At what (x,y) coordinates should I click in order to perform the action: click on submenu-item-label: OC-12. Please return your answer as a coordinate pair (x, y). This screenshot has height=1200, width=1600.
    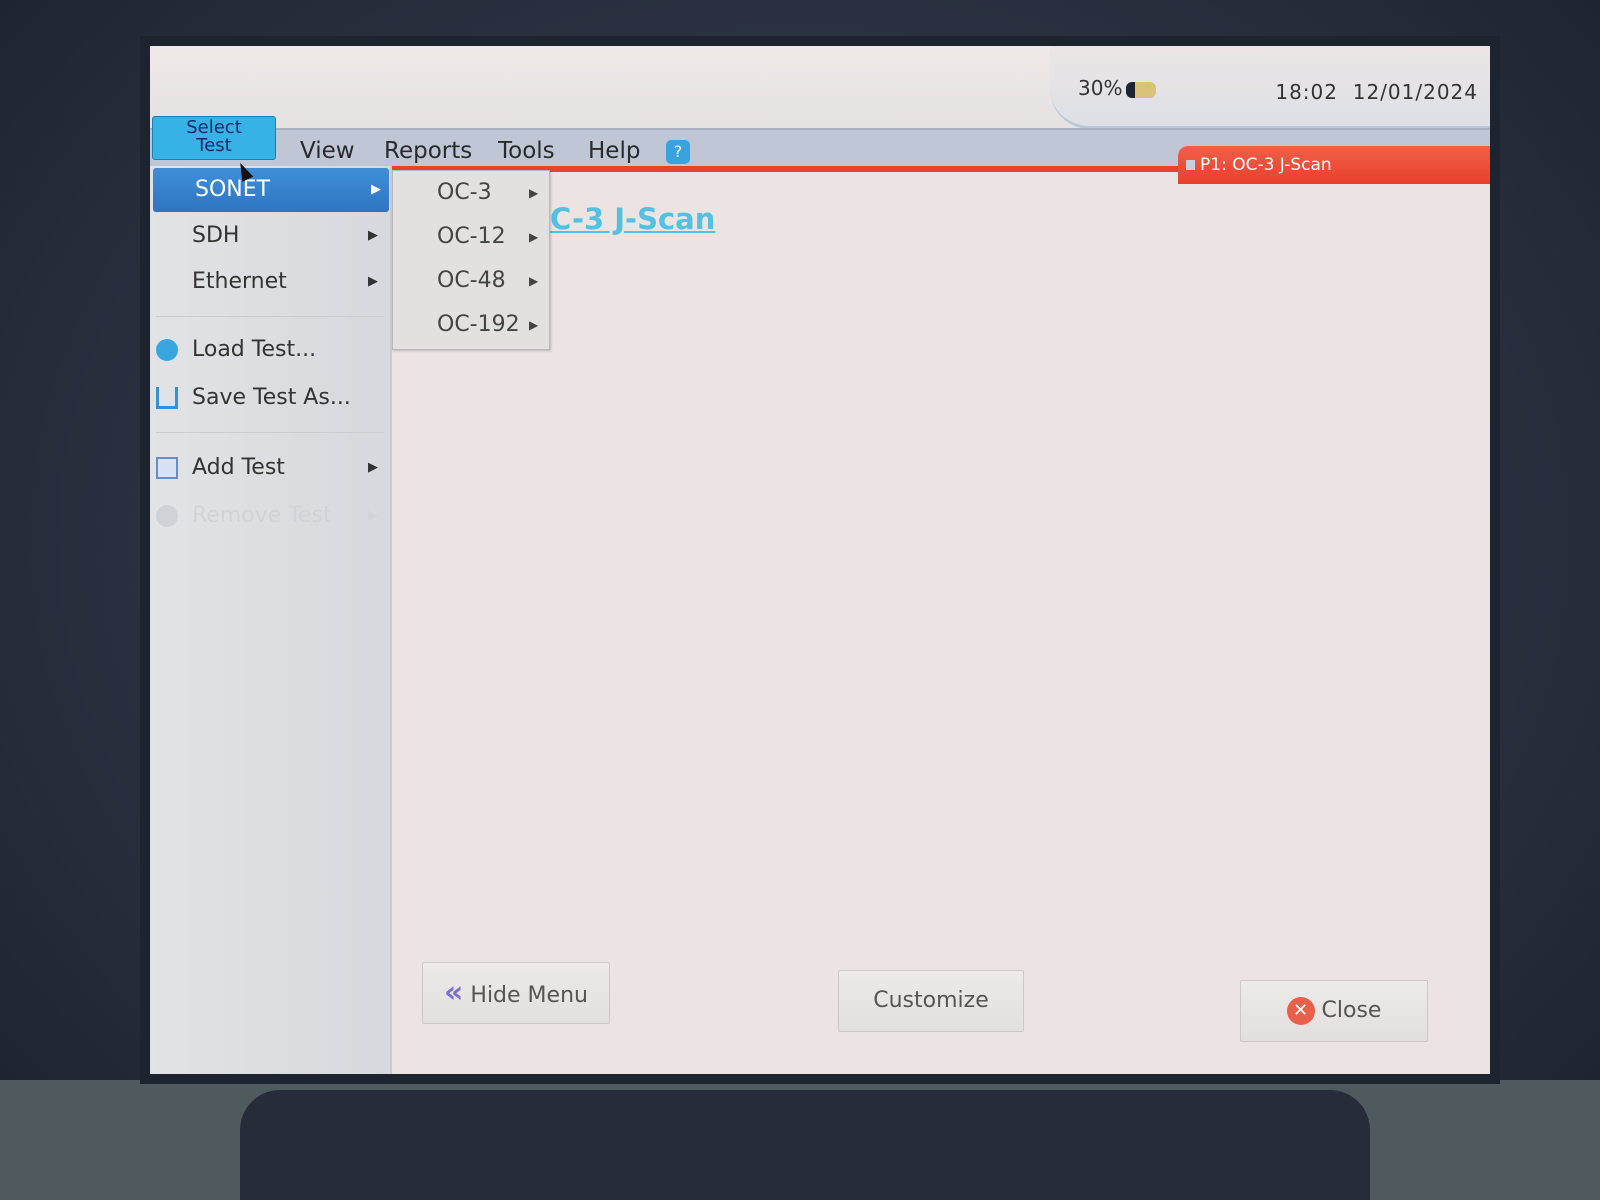
    Looking at the image, I should click on (471, 236).